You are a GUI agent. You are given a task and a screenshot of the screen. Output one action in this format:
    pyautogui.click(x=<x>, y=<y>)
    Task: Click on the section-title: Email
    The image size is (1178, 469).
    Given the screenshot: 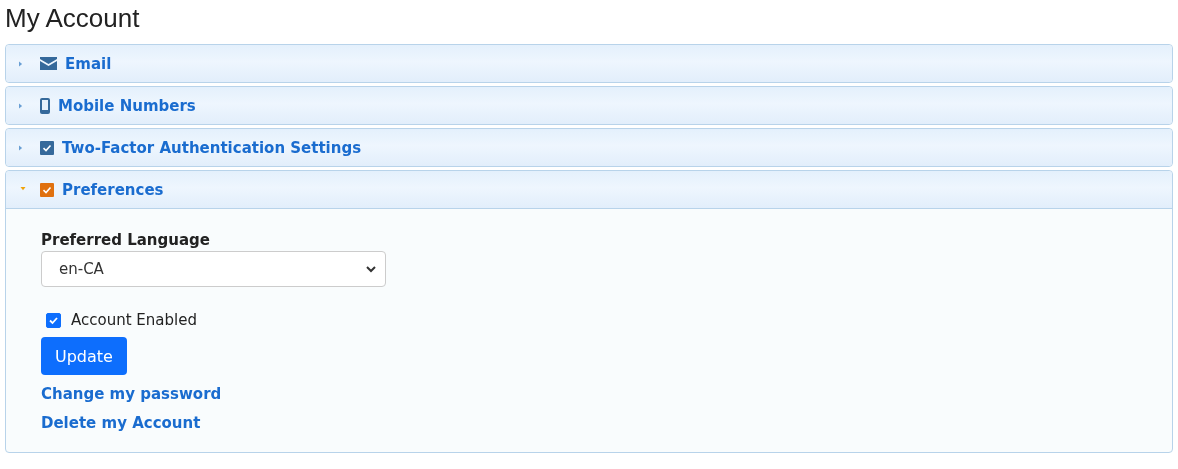 What is the action you would take?
    pyautogui.click(x=88, y=63)
    